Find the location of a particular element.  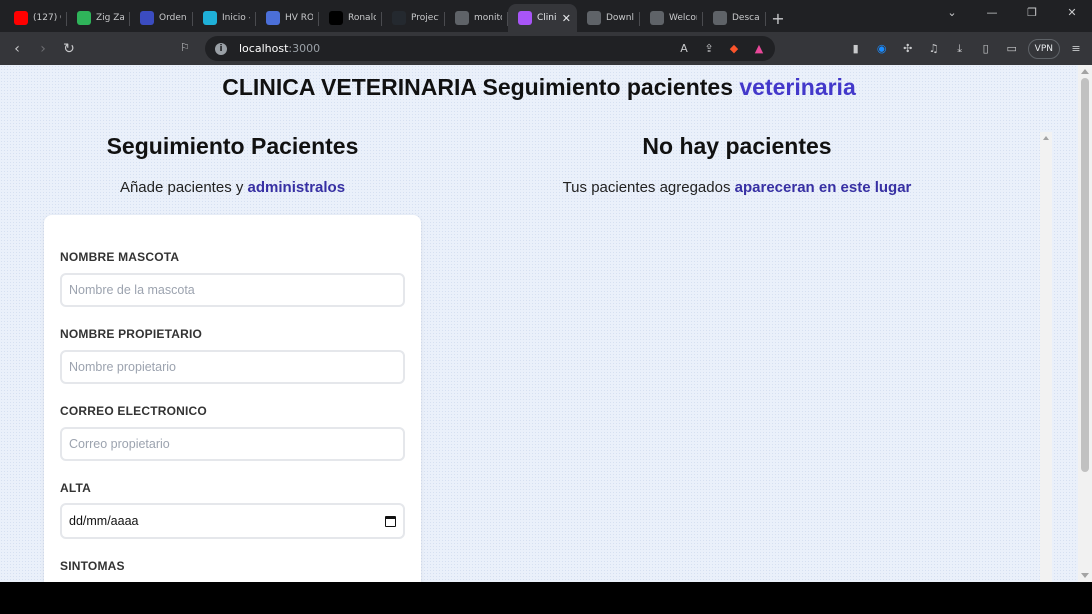

extension-icon: ▮ is located at coordinates (856, 49).